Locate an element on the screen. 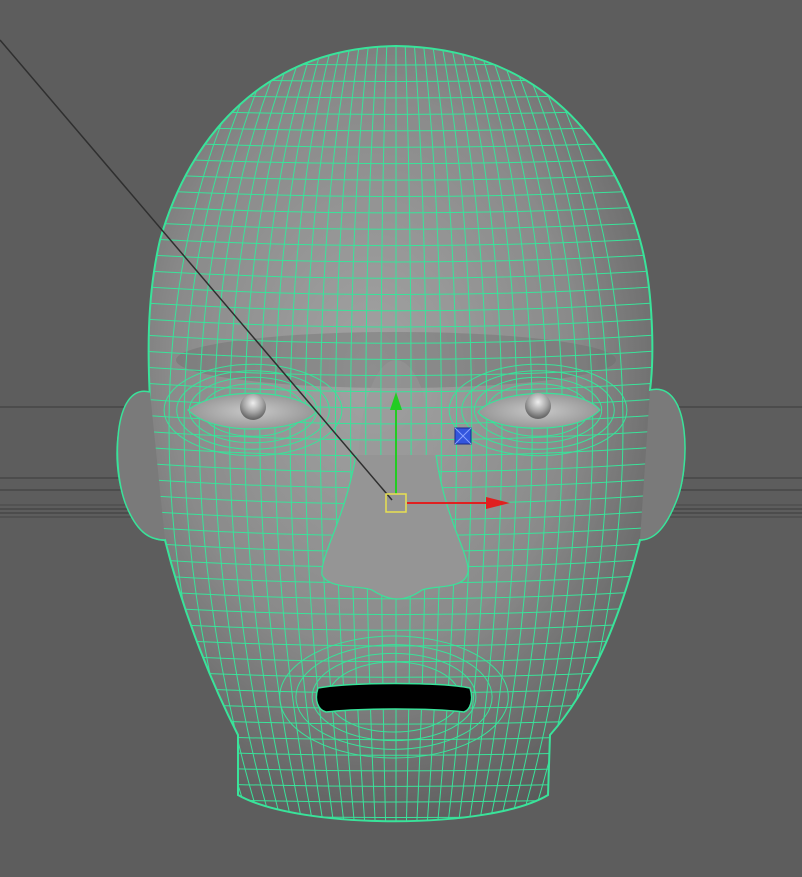 The height and width of the screenshot is (877, 802). blue-light-icon is located at coordinates (463, 436).